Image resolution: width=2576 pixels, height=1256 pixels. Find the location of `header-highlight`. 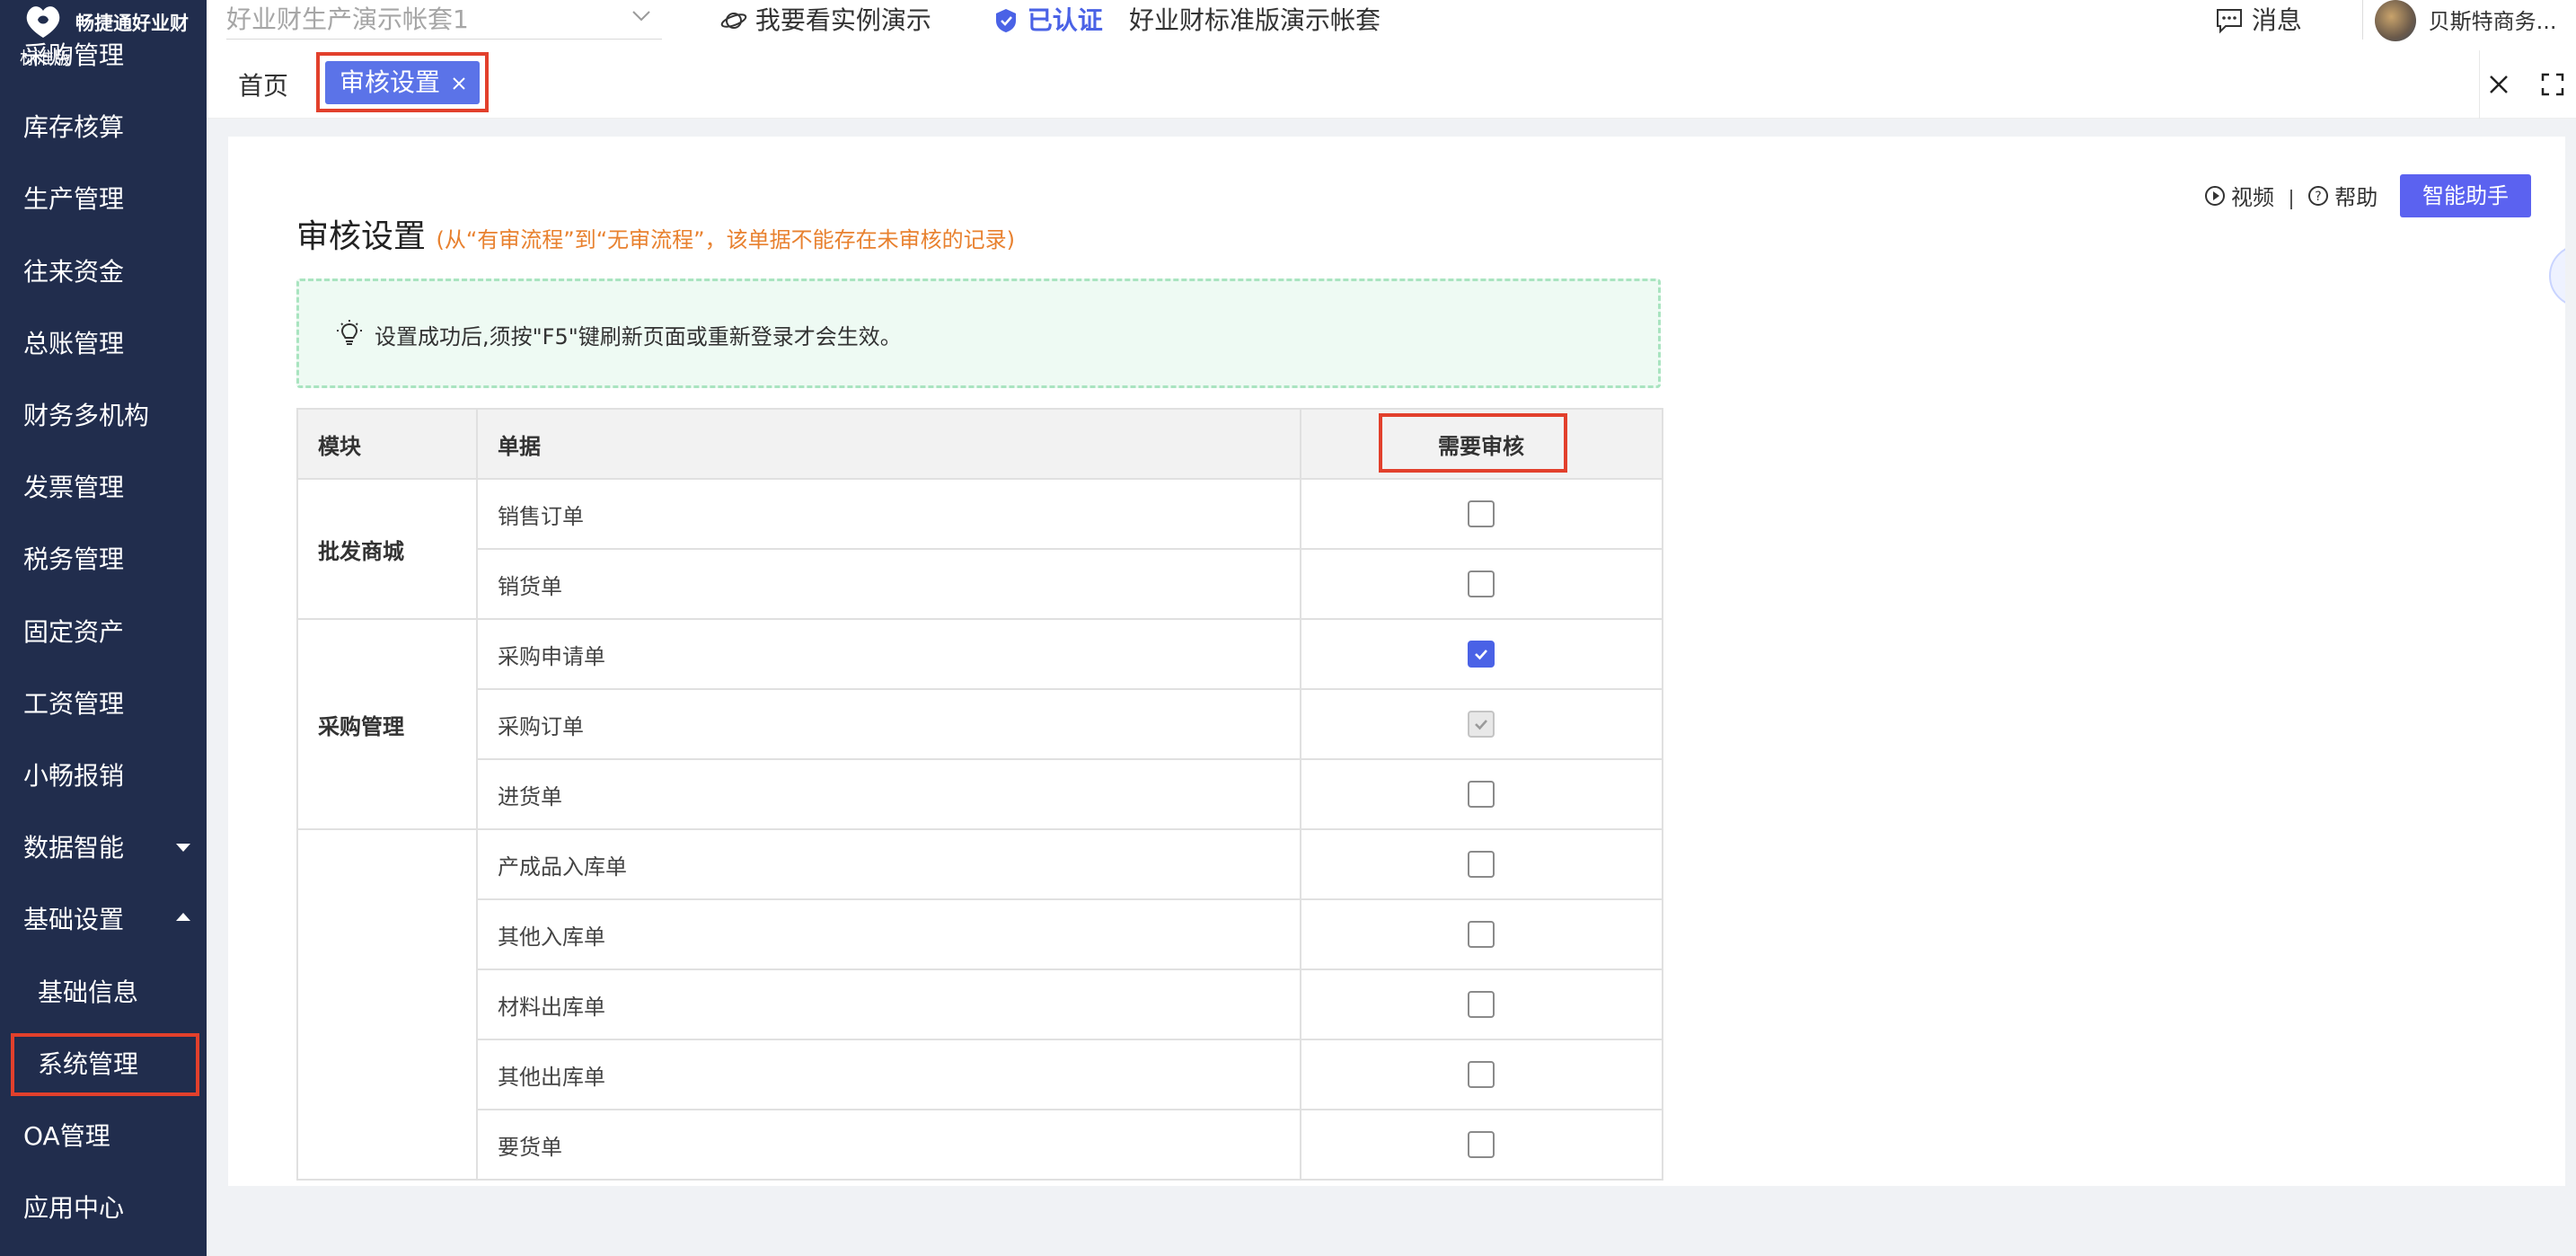

header-highlight is located at coordinates (1473, 443).